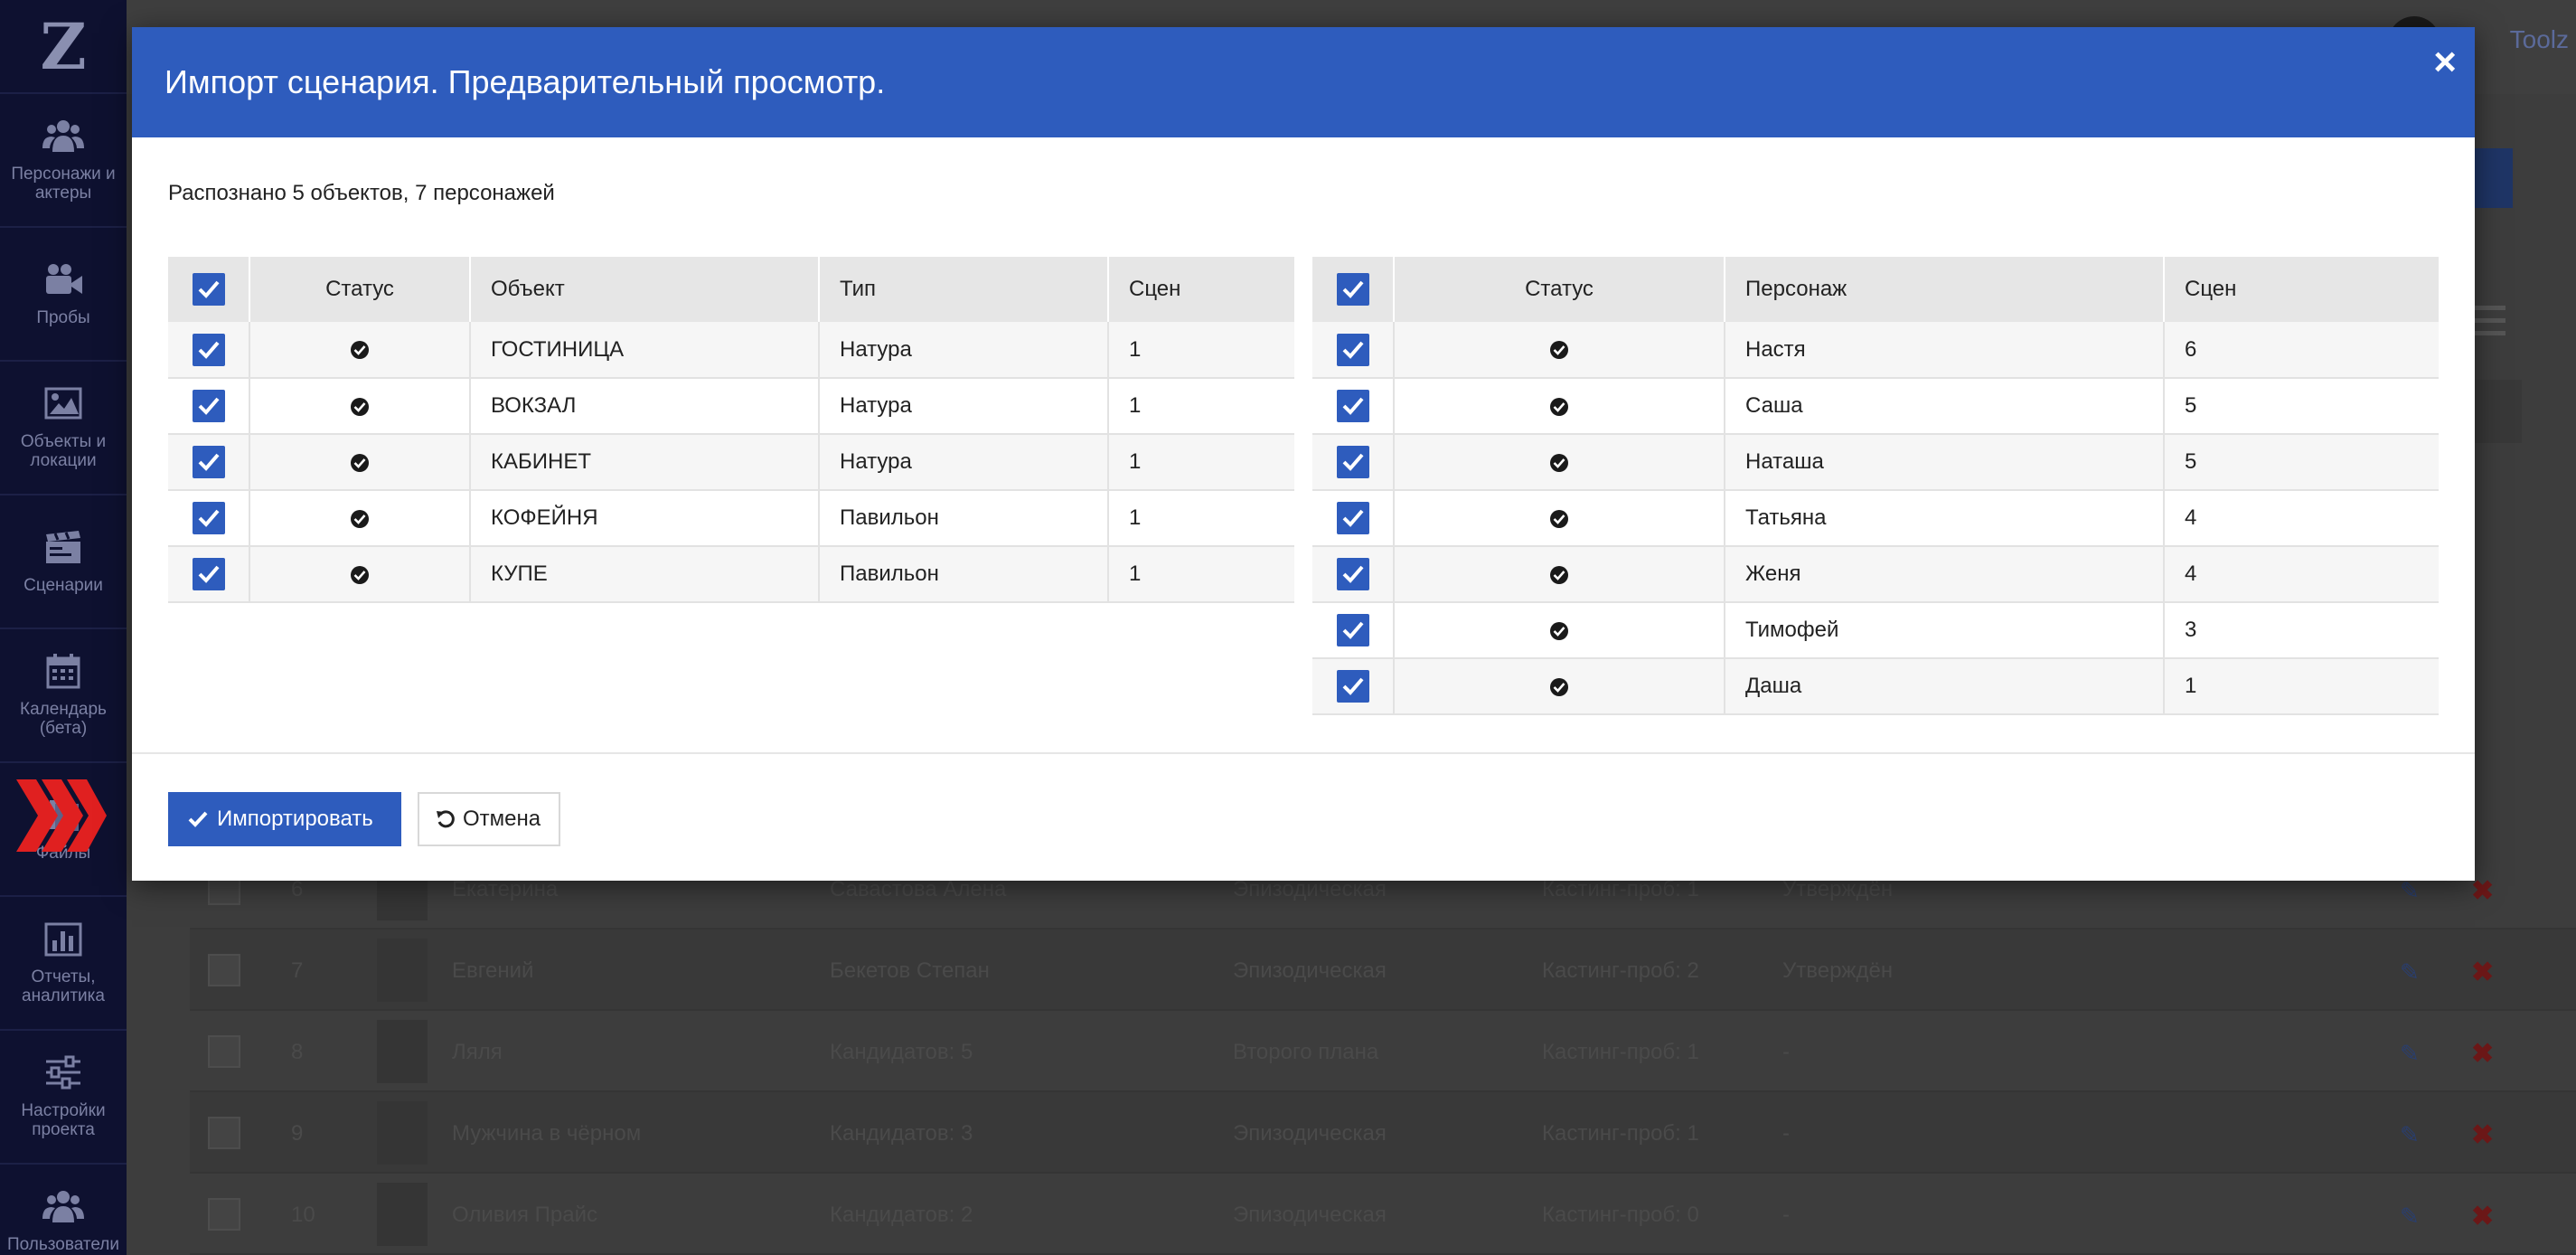 The height and width of the screenshot is (1255, 2576). I want to click on table-row: ГОСТИНИЦА Натура 1, so click(731, 350).